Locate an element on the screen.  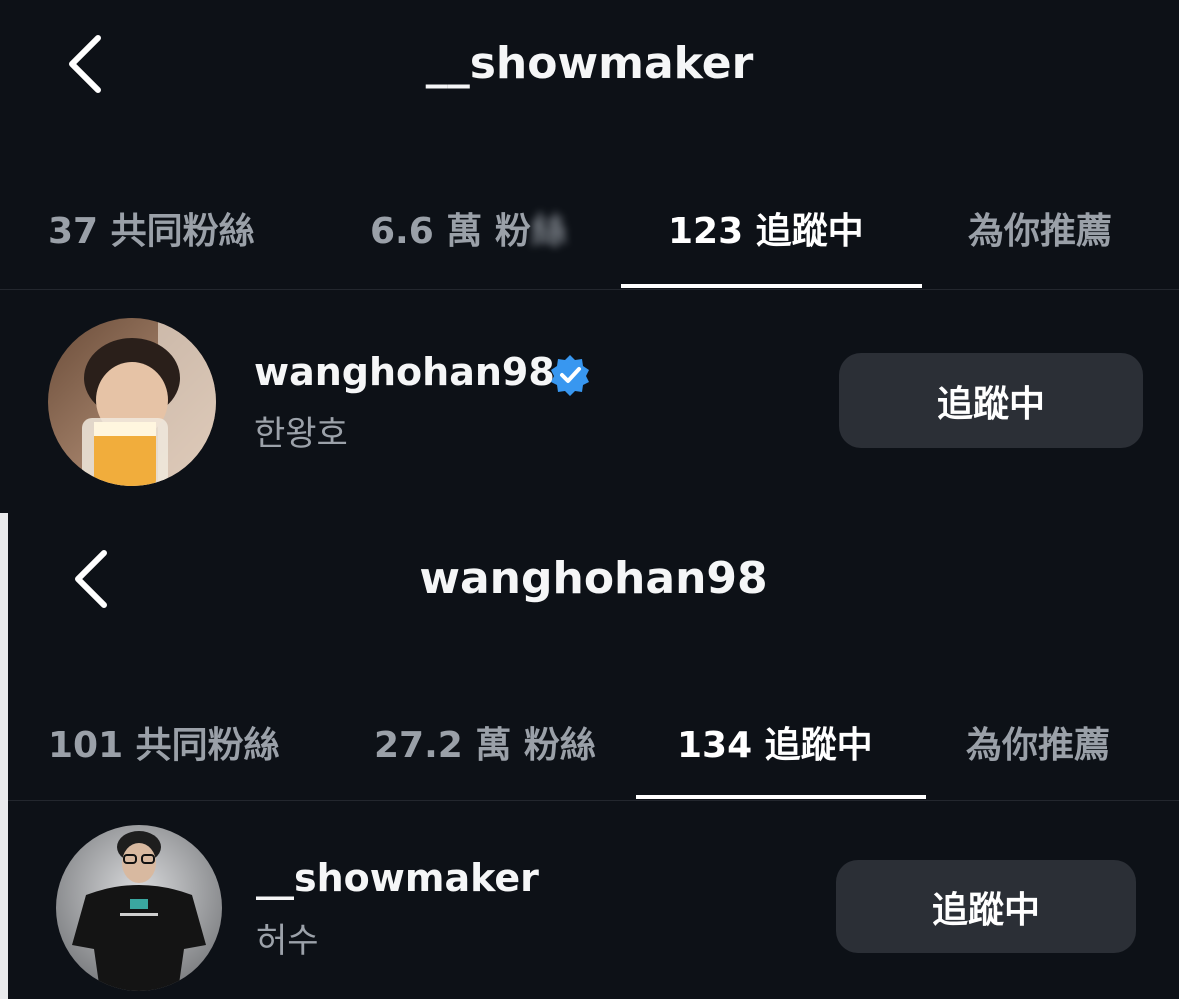
tab-followers-label: 6.6 萬 粉 is located at coordinates (450, 231).